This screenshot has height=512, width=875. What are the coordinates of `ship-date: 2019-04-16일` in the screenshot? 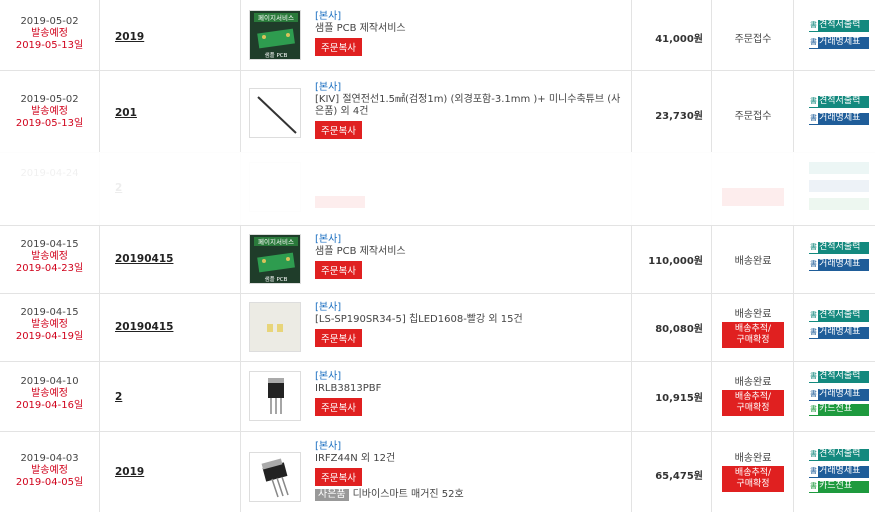 It's located at (49, 405).